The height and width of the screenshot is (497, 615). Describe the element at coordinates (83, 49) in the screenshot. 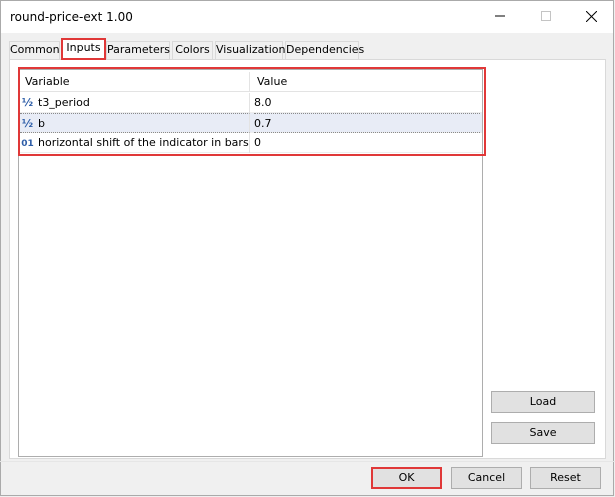

I see `tab-inputs: Inputs` at that location.